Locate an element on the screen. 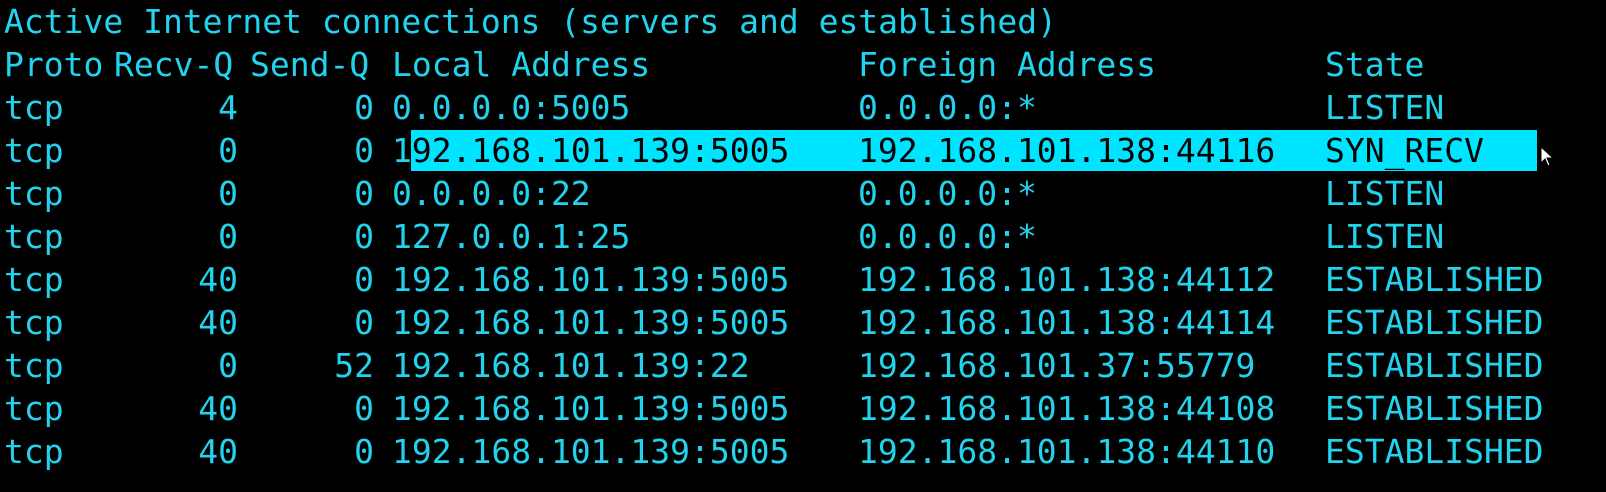 The height and width of the screenshot is (492, 1606). local-address-cell: 192.168.101.139:22 is located at coordinates (571, 365).